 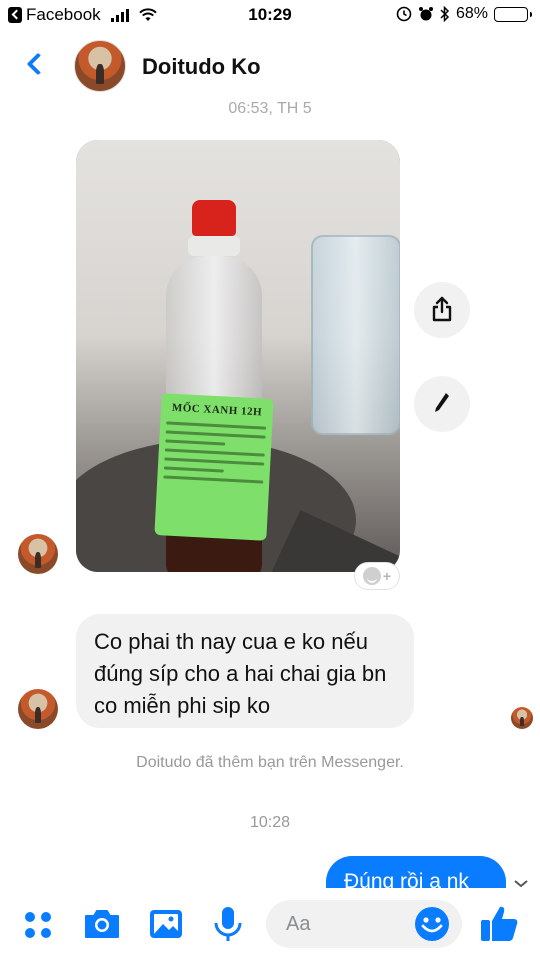 I want to click on gallery-icon, so click(x=166, y=924).